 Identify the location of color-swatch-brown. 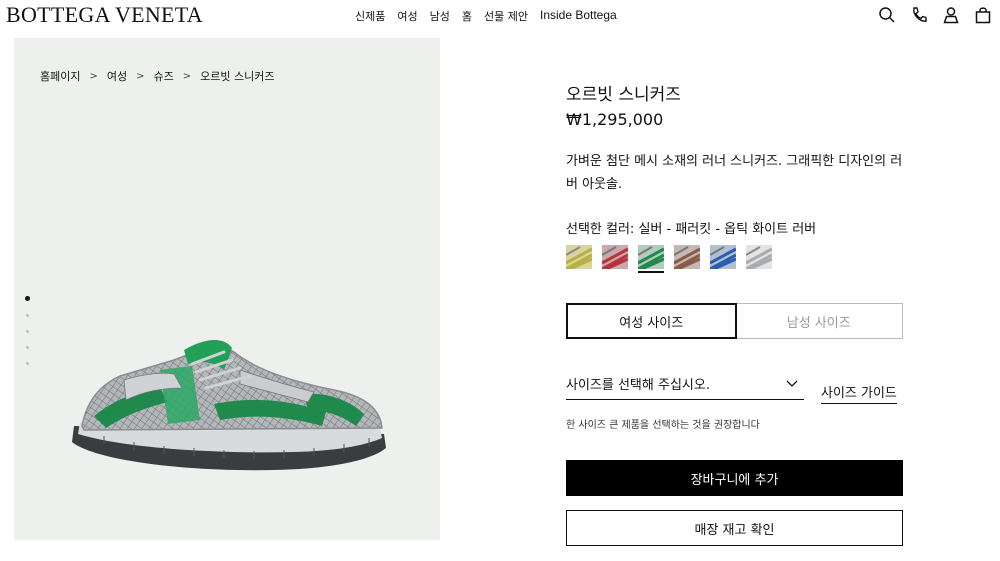
(687, 259).